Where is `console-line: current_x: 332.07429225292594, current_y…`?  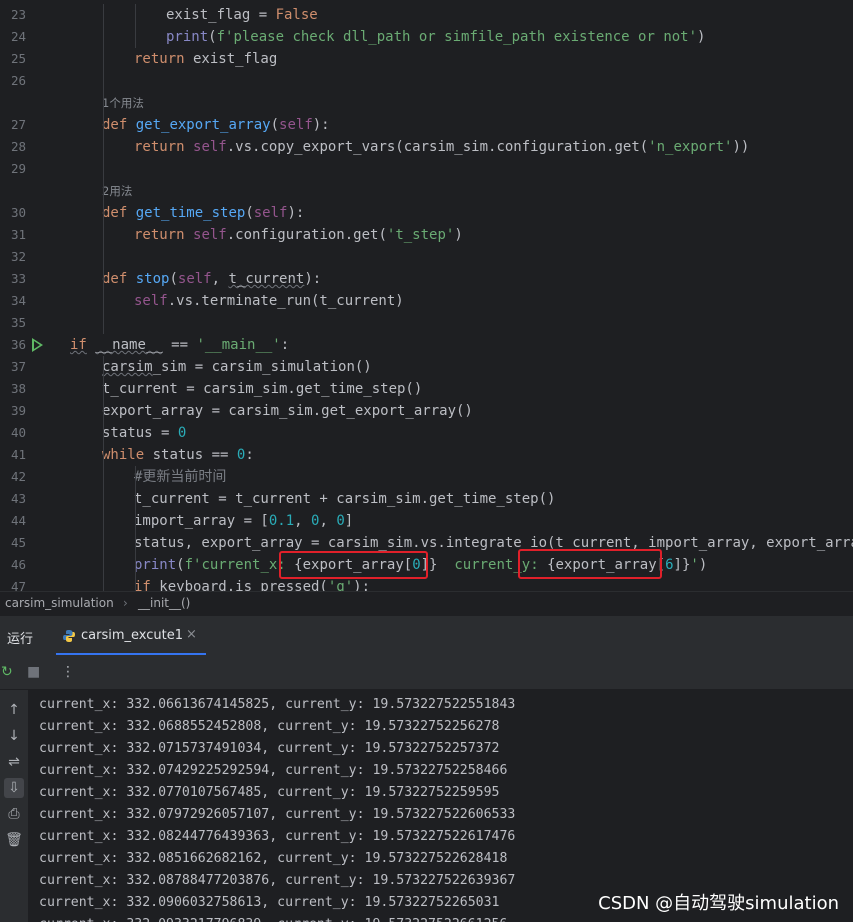
console-line: current_x: 332.07429225292594, current_y… is located at coordinates (273, 770).